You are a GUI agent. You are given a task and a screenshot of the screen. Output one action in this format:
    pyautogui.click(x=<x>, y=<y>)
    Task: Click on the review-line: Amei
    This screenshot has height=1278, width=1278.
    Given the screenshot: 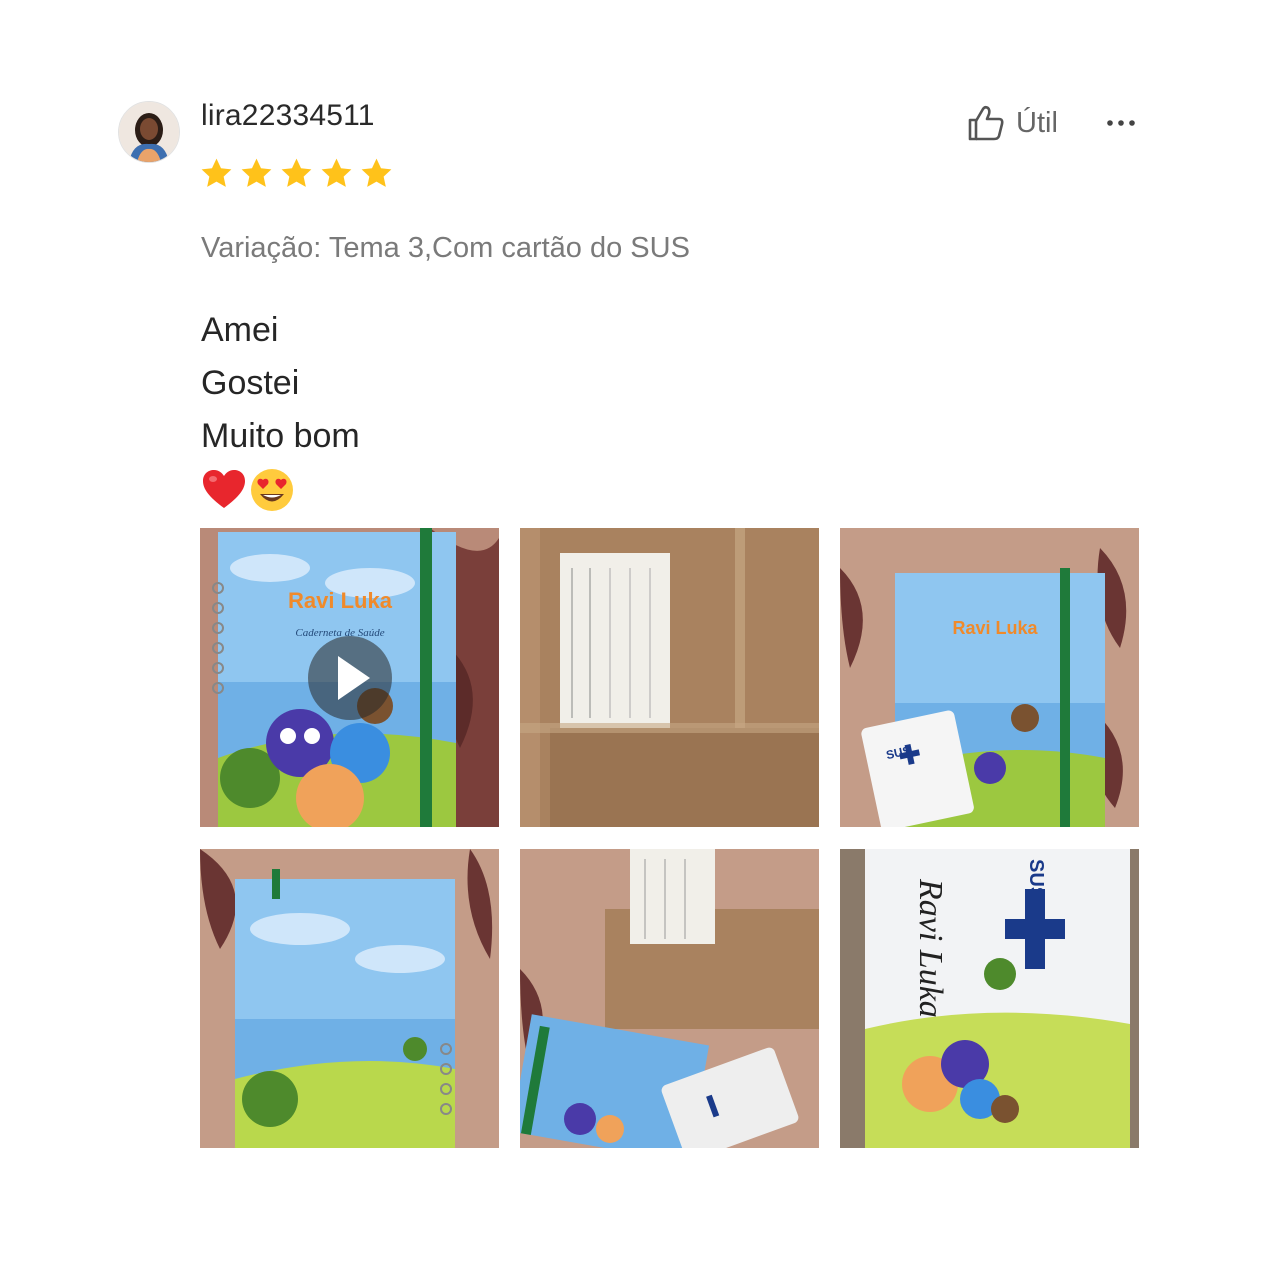 What is the action you would take?
    pyautogui.click(x=240, y=330)
    